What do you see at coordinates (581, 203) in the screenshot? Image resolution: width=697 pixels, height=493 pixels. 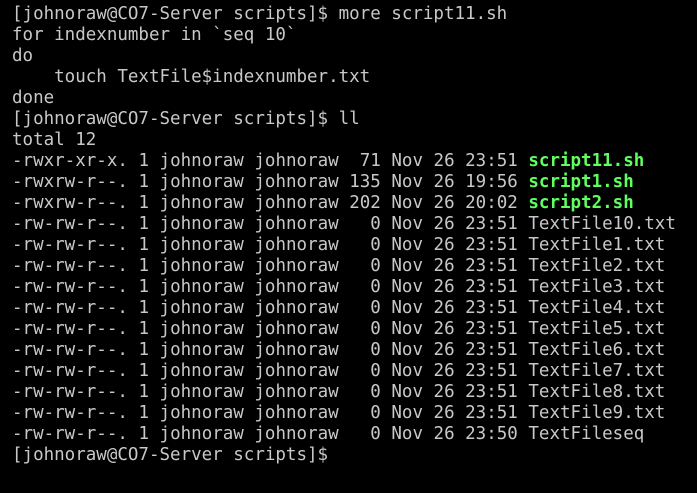 I see `file-name: script2.sh` at bounding box center [581, 203].